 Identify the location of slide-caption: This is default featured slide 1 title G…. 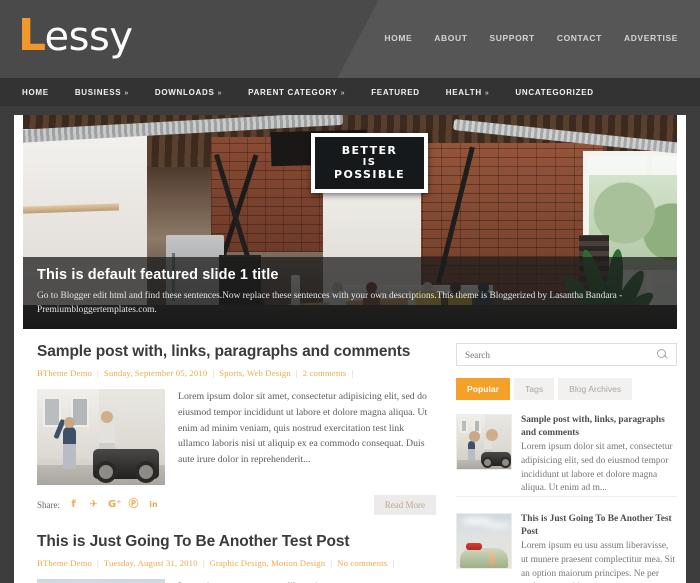
(350, 292).